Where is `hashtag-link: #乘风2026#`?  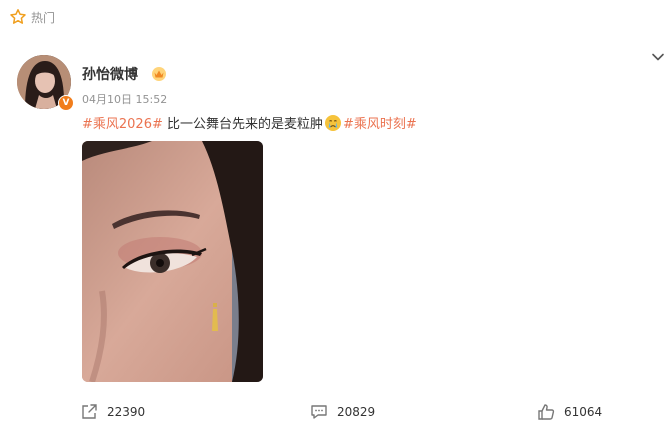 hashtag-link: #乘风2026# is located at coordinates (122, 124).